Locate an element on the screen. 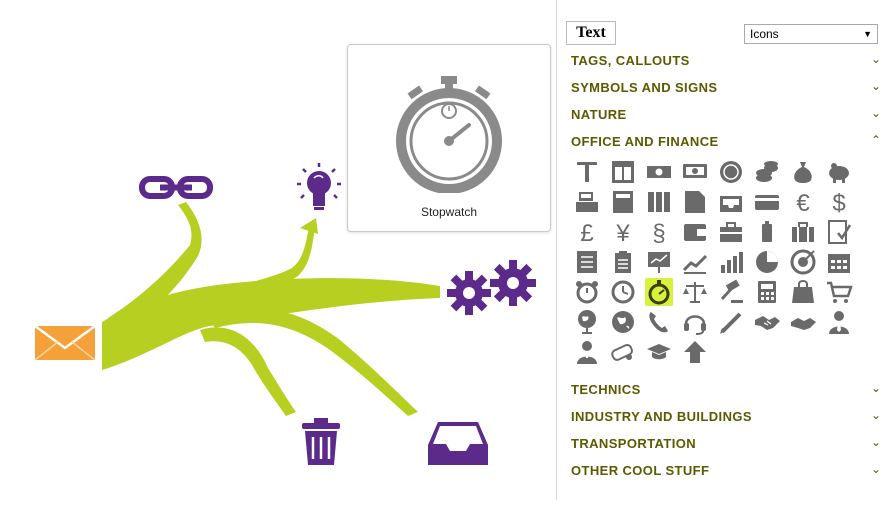 Image resolution: width=890 pixels, height=505 pixels. handshake-2-icon is located at coordinates (803, 322).